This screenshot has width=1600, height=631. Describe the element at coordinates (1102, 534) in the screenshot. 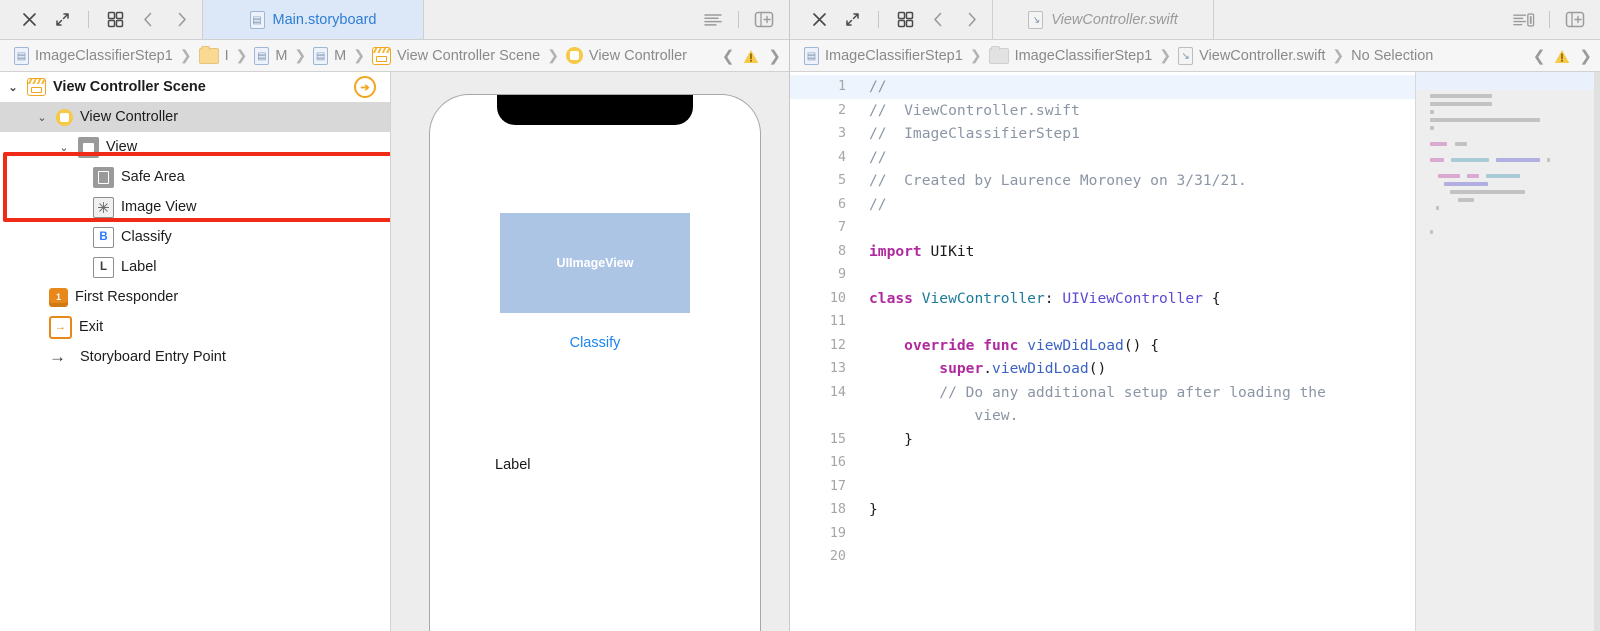

I see `code-line: 19` at that location.